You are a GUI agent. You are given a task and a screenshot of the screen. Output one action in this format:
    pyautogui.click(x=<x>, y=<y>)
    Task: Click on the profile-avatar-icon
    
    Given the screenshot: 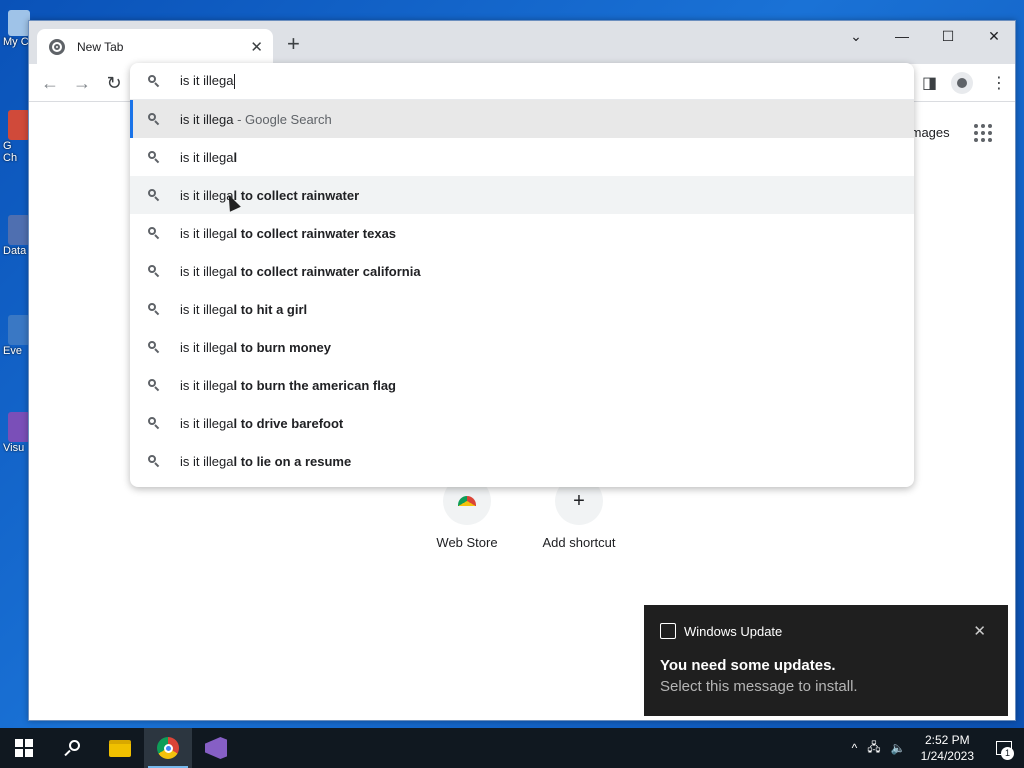 What is the action you would take?
    pyautogui.click(x=962, y=83)
    